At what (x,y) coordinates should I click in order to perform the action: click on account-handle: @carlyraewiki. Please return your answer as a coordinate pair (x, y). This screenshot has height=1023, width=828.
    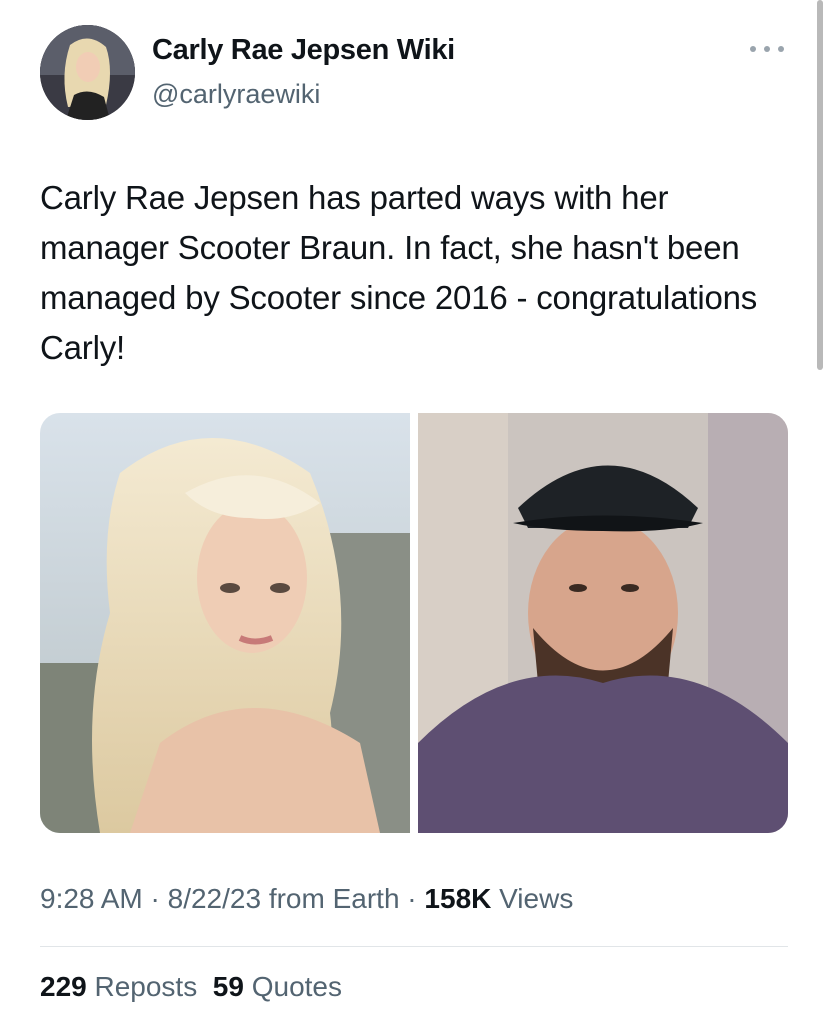
    Looking at the image, I should click on (236, 94).